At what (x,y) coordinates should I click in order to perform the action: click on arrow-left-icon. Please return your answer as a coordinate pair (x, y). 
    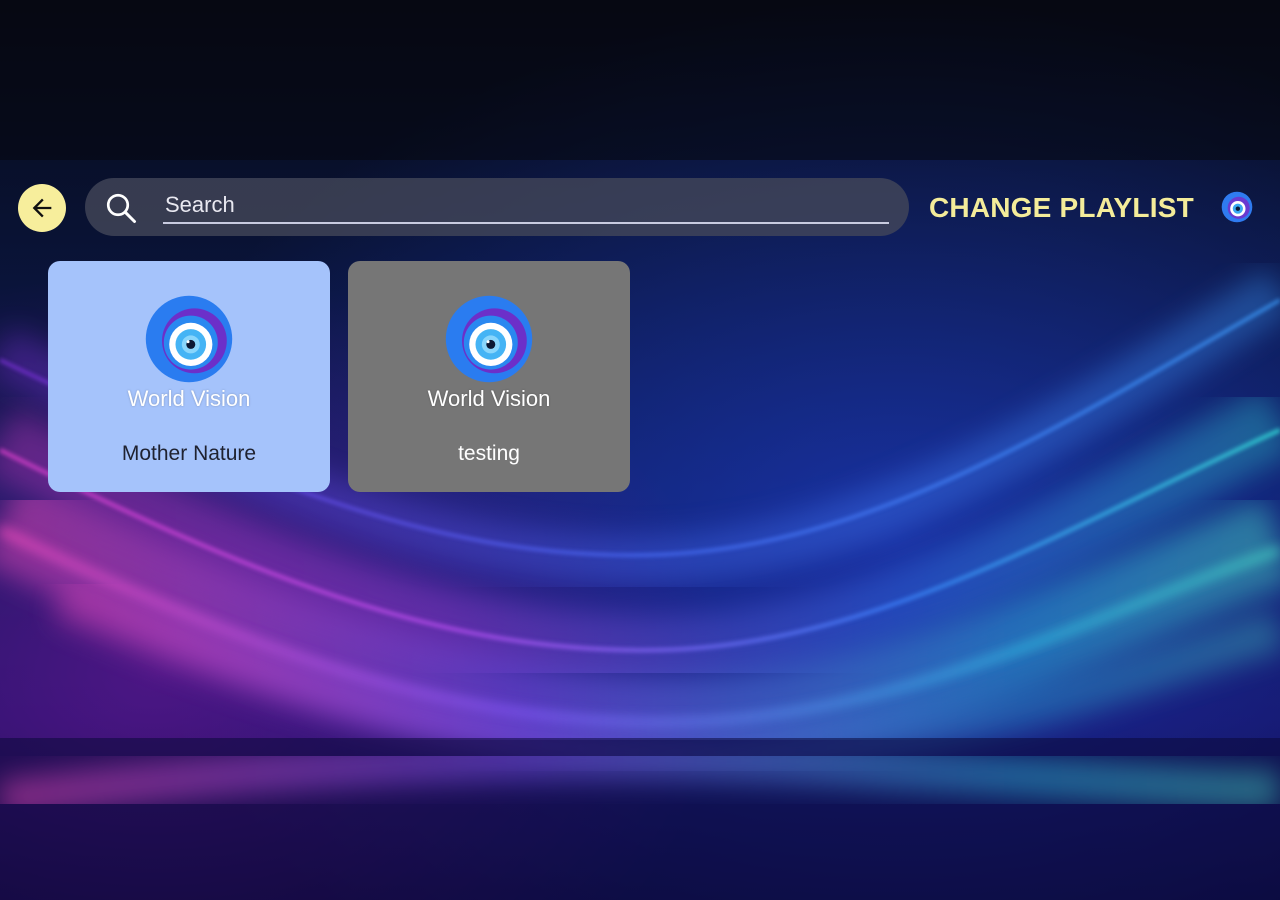
    Looking at the image, I should click on (42, 208).